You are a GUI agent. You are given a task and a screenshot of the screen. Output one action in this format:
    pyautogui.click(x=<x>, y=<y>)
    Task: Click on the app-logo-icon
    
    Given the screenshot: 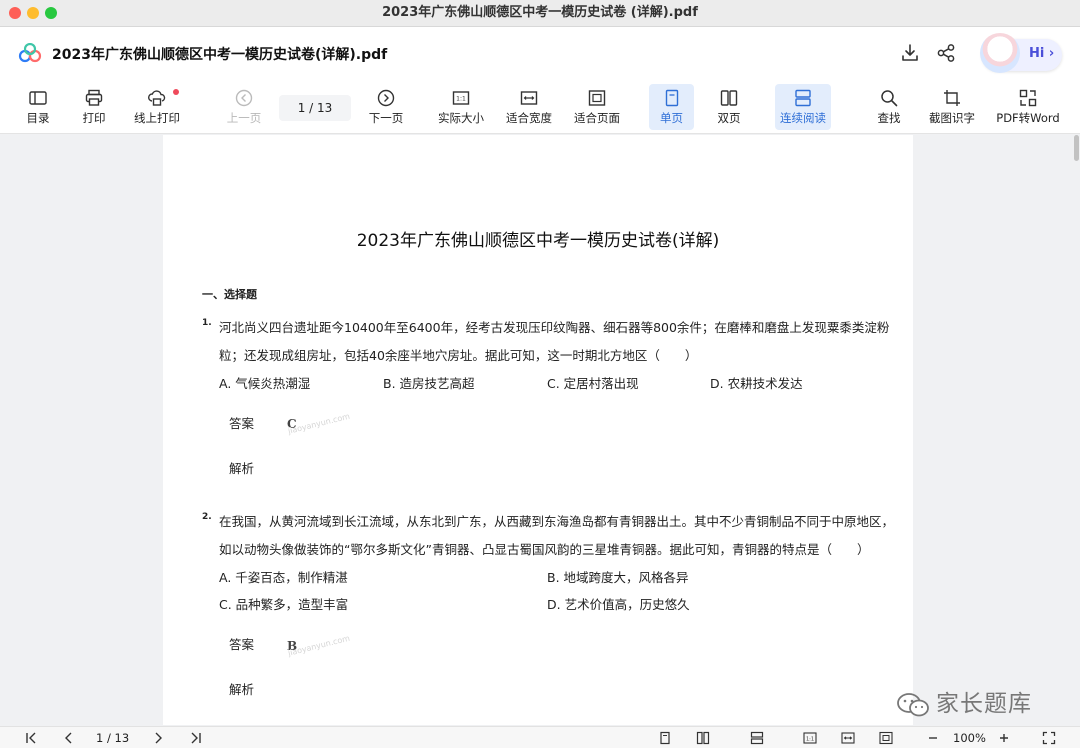 What is the action you would take?
    pyautogui.click(x=30, y=53)
    